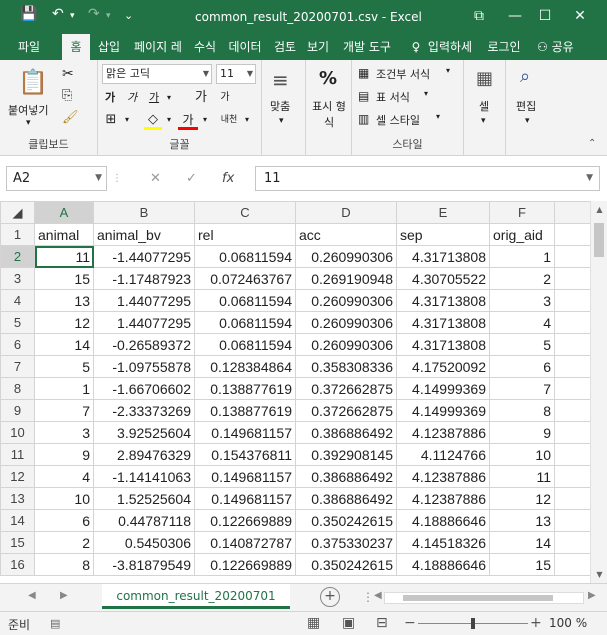 The height and width of the screenshot is (635, 607). Describe the element at coordinates (522, 278) in the screenshot. I see `table-cell: 2` at that location.